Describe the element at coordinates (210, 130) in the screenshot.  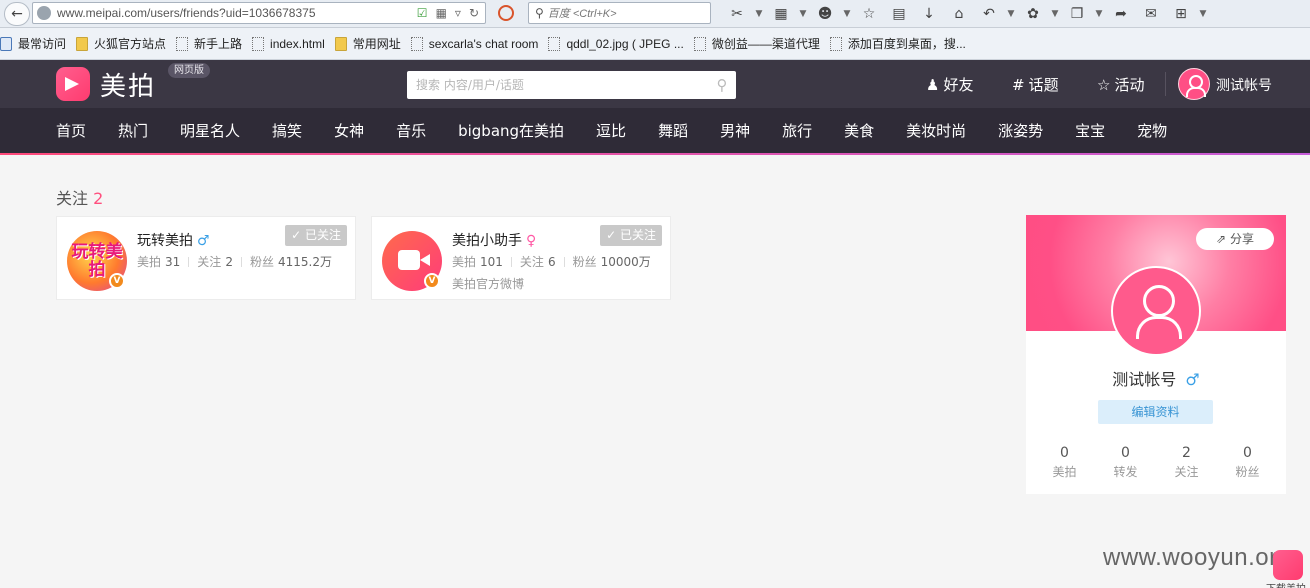
I see `category-item: 明星名人` at that location.